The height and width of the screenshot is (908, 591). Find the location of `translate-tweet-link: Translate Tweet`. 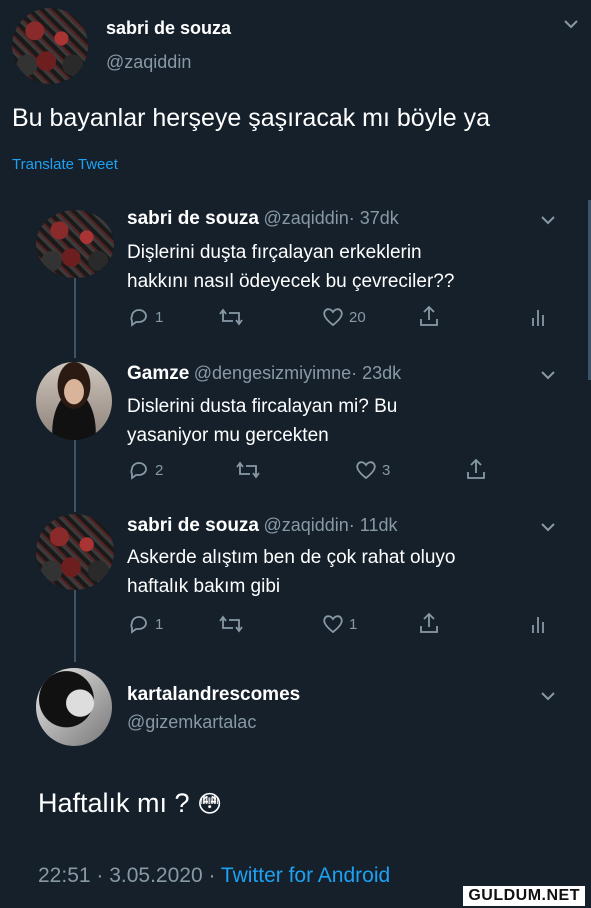

translate-tweet-link: Translate Tweet is located at coordinates (65, 164).